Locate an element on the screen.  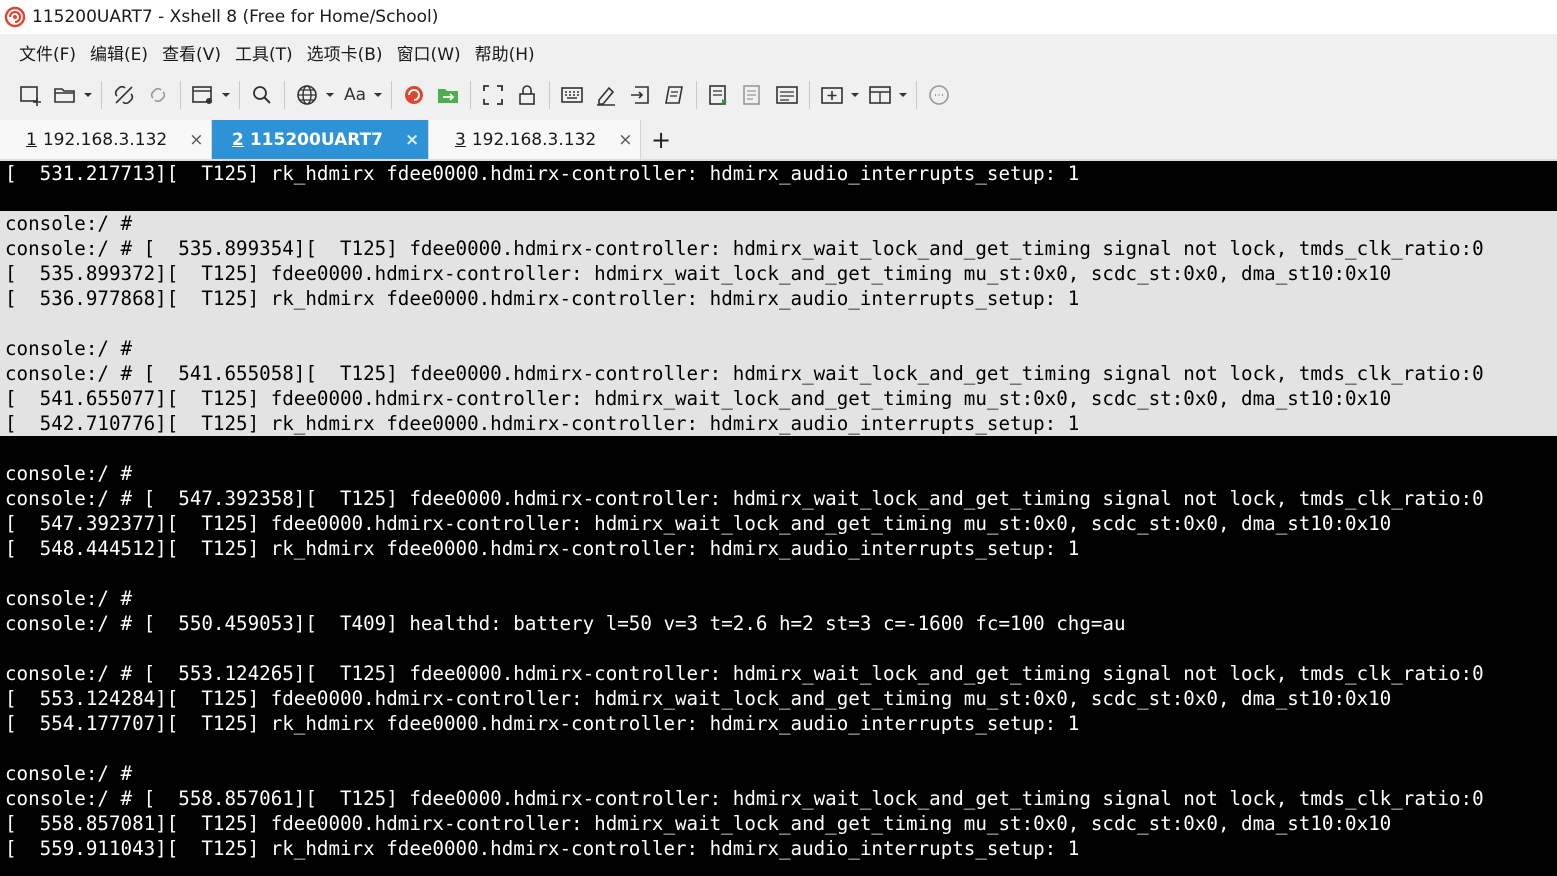
keyboard-icon is located at coordinates (572, 95).